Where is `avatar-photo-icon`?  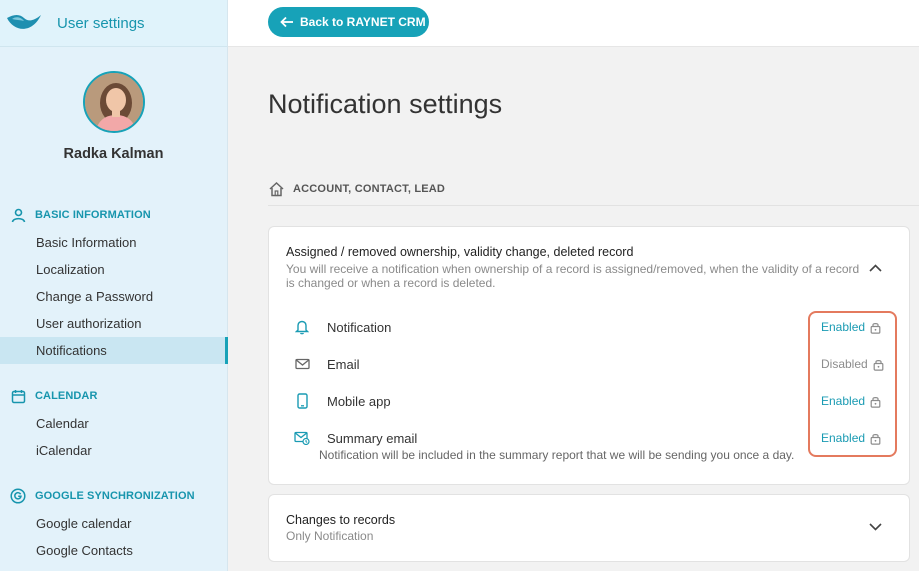
avatar-photo-icon is located at coordinates (113, 102).